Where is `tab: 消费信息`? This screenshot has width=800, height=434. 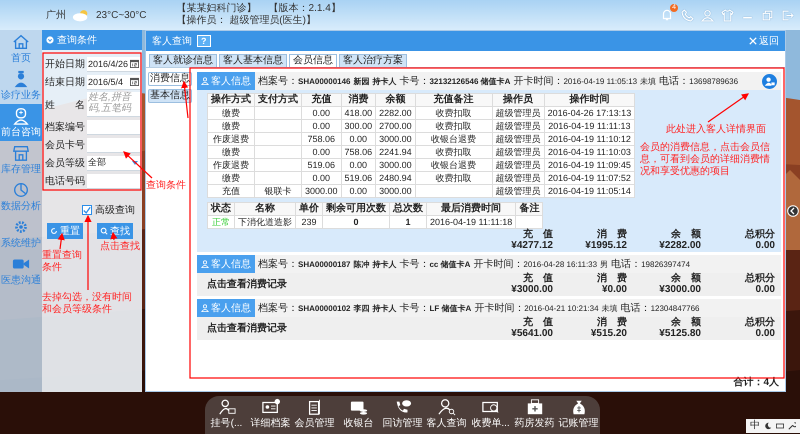 tab: 消费信息 is located at coordinates (170, 79).